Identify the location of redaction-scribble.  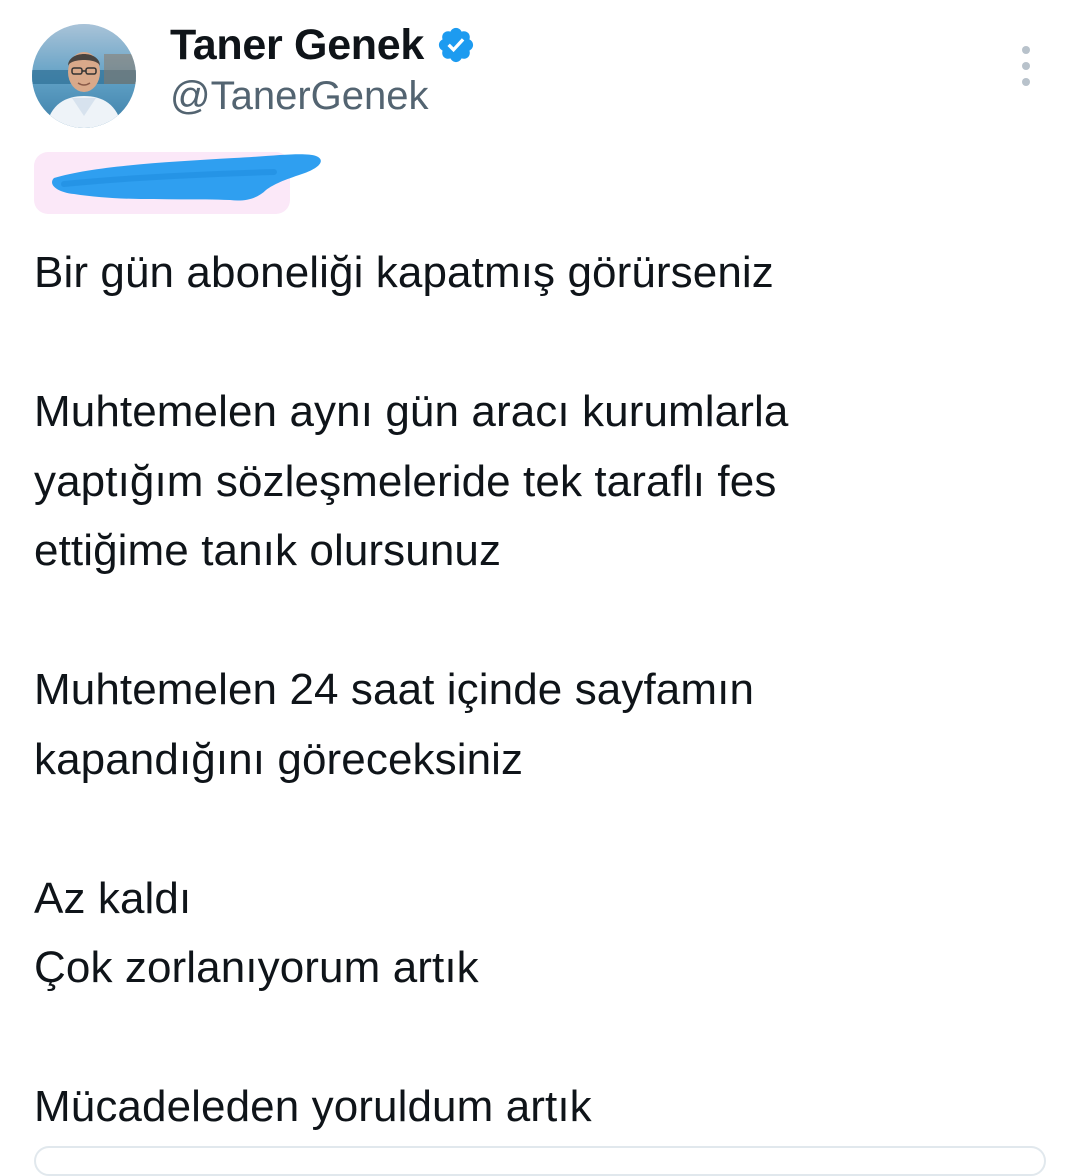
(180, 181).